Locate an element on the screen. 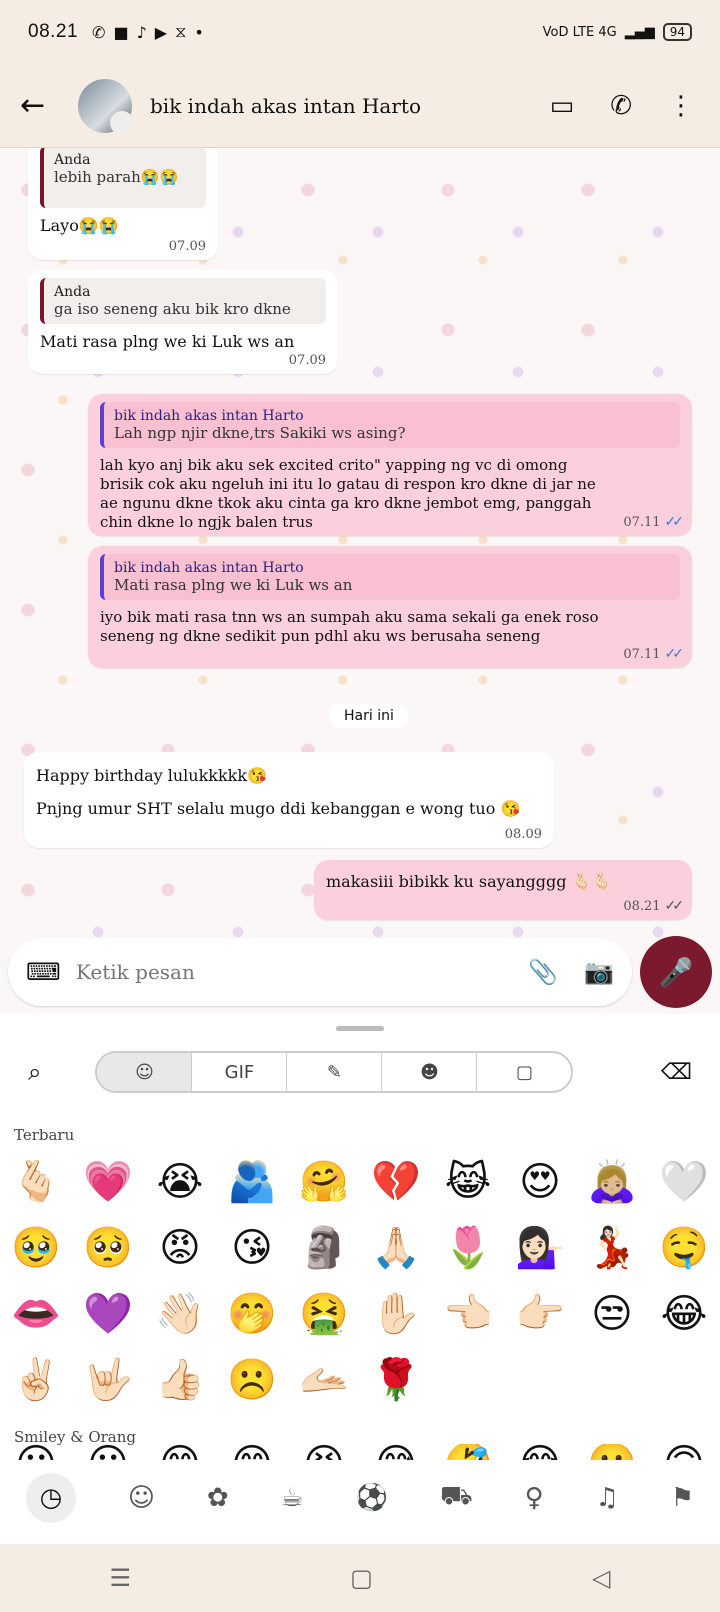 The image size is (720, 1612). emoji: 😁 is located at coordinates (252, 1452).